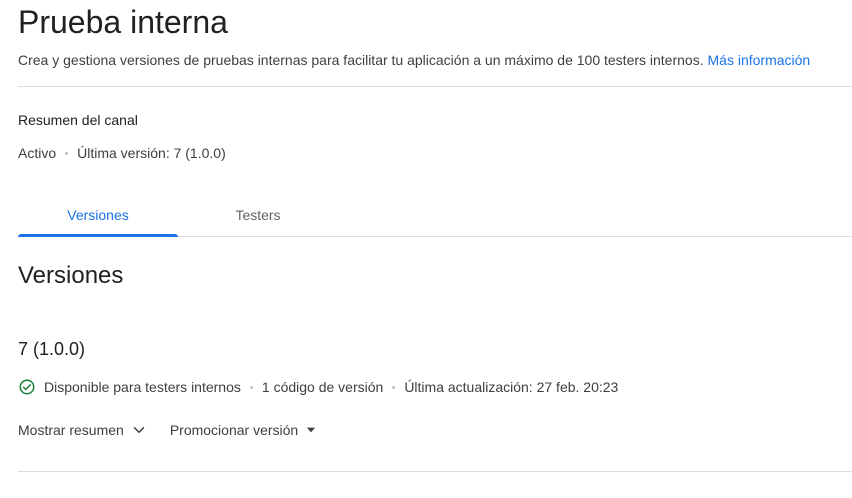  Describe the element at coordinates (27, 387) in the screenshot. I see `check-circle-icon` at that location.